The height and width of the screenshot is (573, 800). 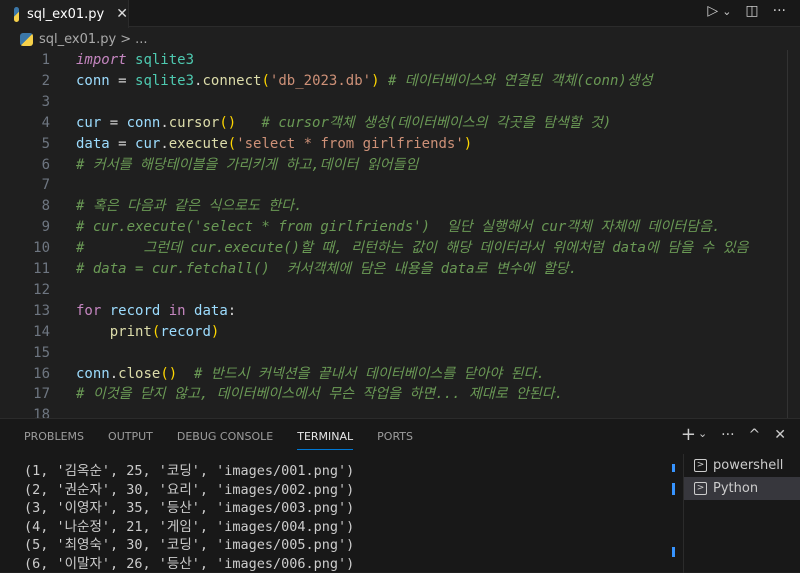 I want to click on code-token-kw: in, so click(x=177, y=311).